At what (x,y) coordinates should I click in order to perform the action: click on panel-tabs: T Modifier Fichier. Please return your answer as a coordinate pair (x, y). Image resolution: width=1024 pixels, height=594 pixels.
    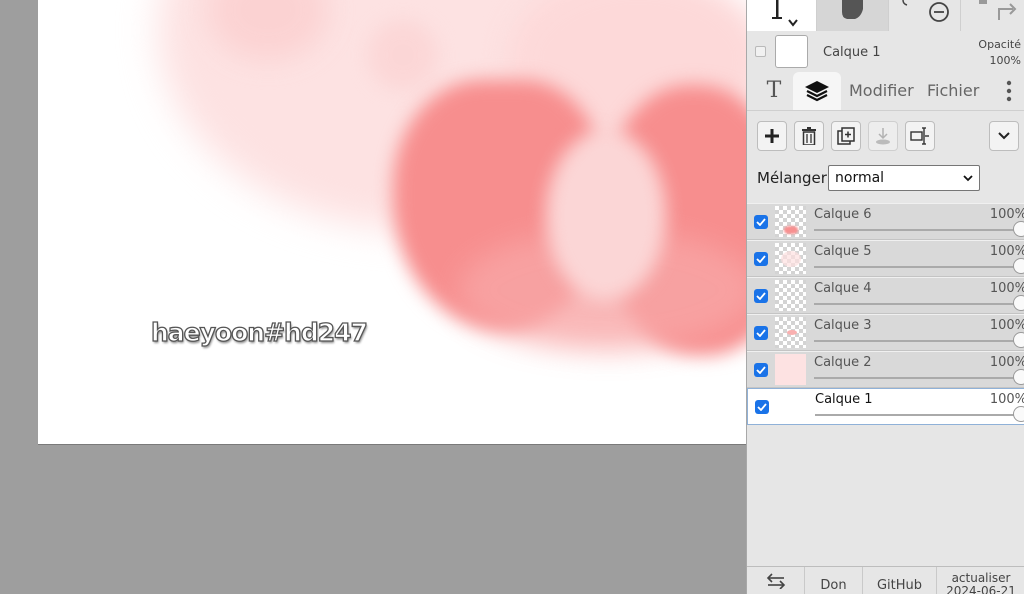
    Looking at the image, I should click on (885, 91).